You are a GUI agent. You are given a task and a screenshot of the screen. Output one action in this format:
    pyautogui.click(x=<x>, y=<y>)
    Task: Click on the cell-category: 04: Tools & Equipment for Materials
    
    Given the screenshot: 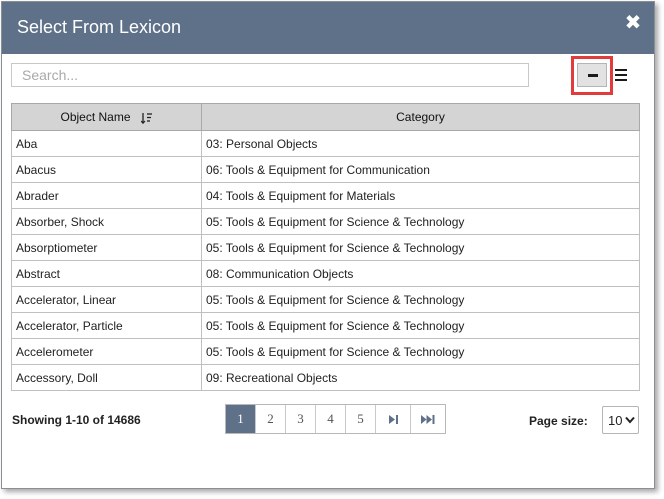 What is the action you would take?
    pyautogui.click(x=420, y=195)
    